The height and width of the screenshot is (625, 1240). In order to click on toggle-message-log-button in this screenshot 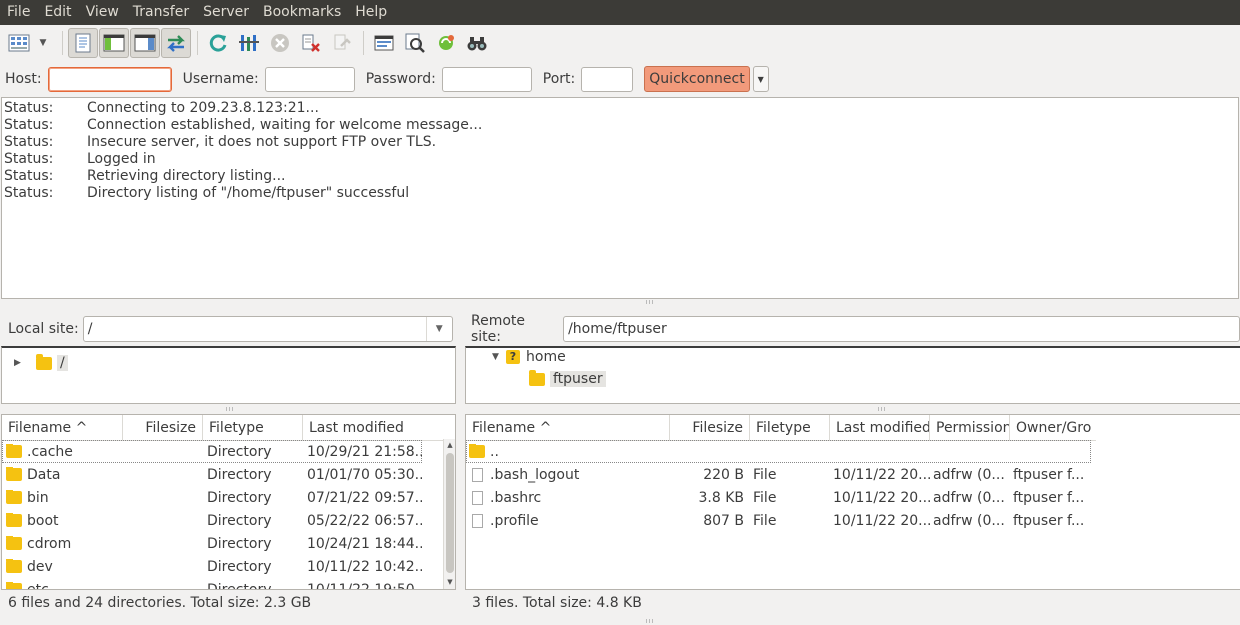, I will do `click(83, 42)`.